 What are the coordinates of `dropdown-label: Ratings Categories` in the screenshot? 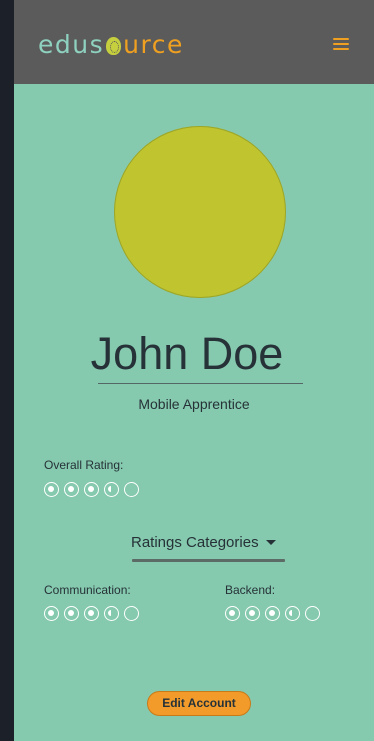 It's located at (195, 542).